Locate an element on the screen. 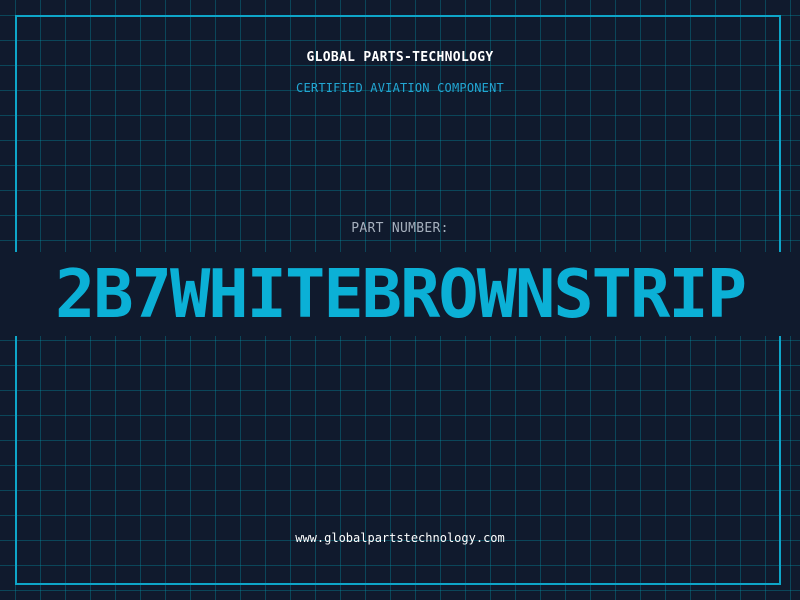  certification-subtitle: CERTIFIED AVIATION COMPONENT is located at coordinates (400, 88).